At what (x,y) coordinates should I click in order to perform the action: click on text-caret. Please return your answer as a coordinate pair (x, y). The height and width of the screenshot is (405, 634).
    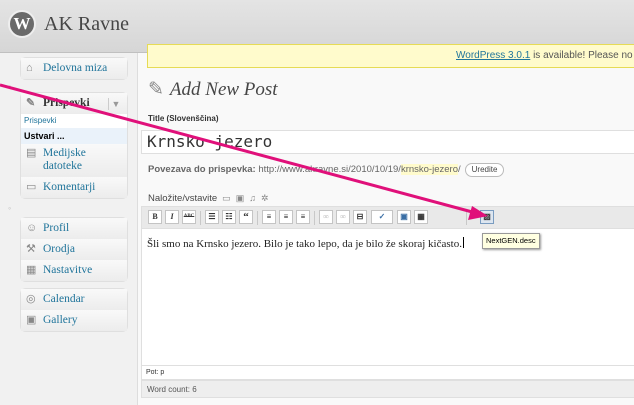
    Looking at the image, I should click on (463, 242).